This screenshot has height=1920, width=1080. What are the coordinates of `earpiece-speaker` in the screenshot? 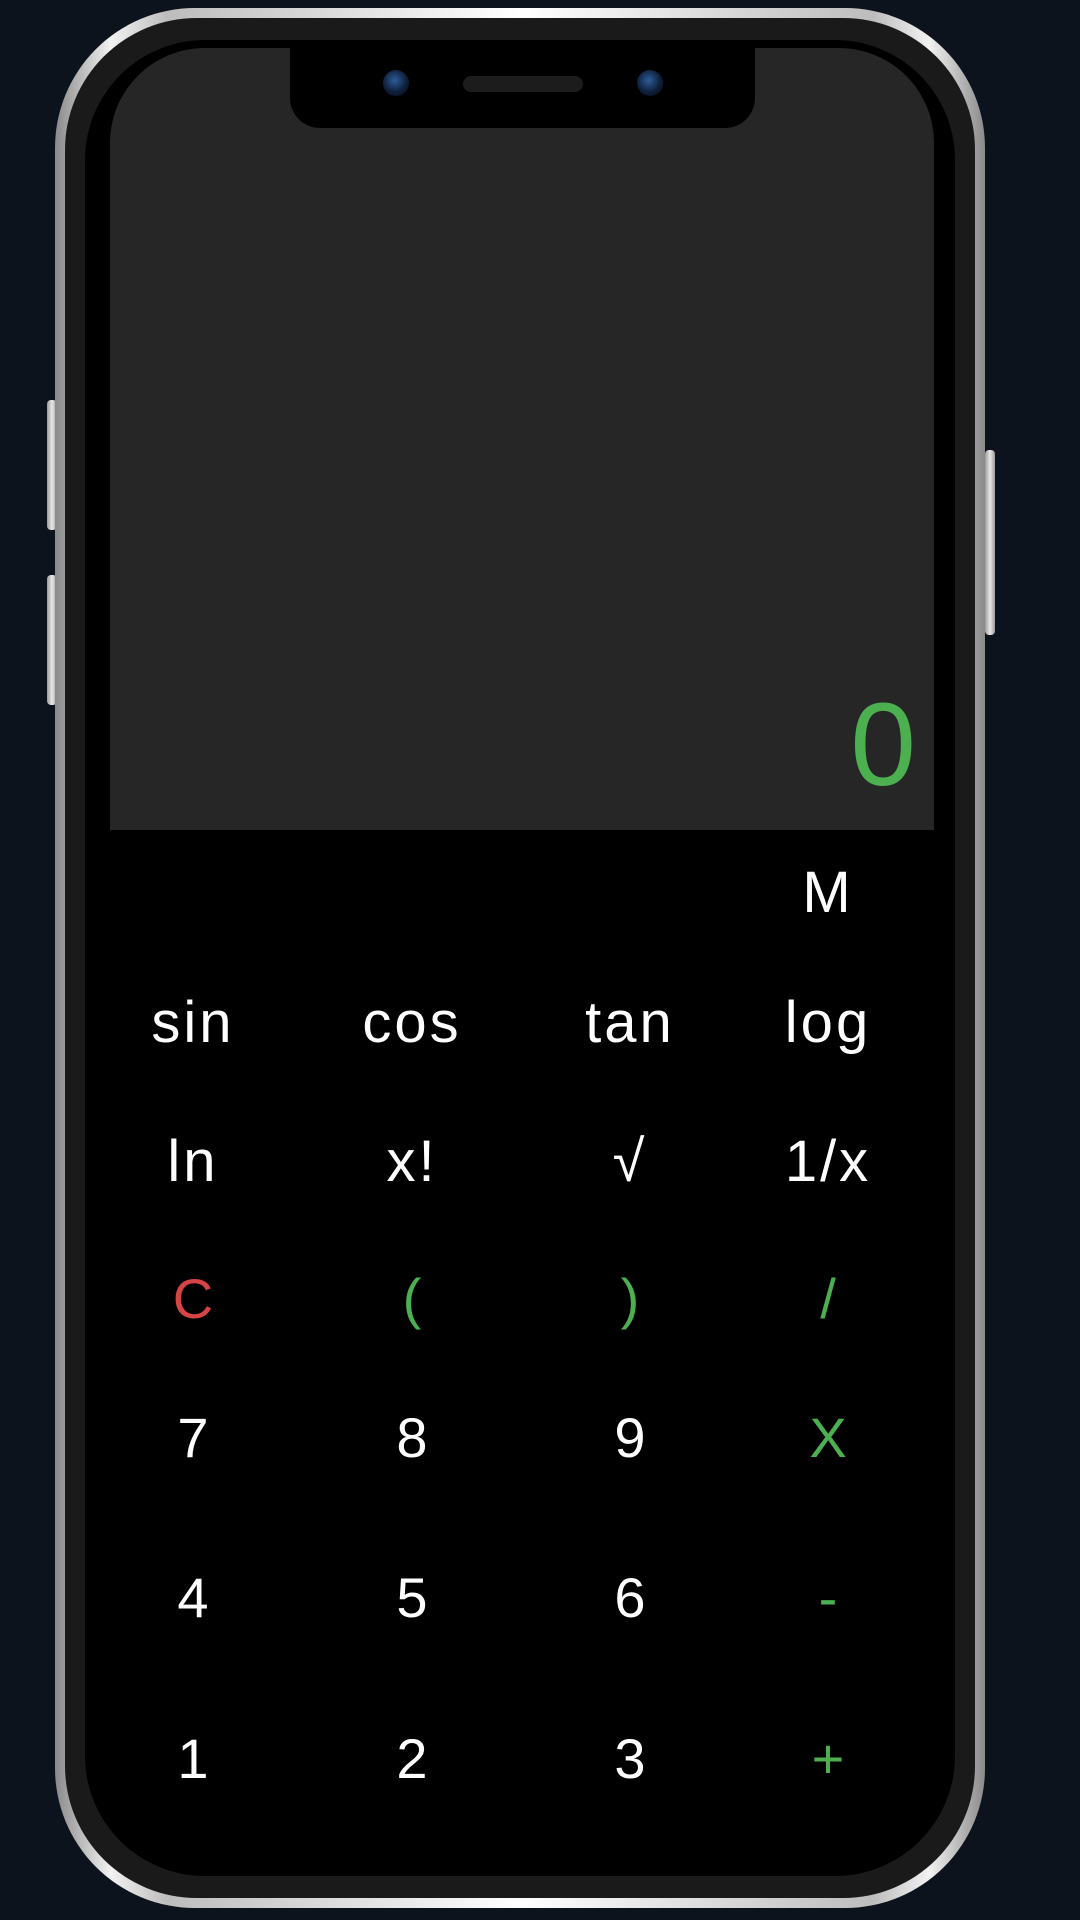 It's located at (523, 84).